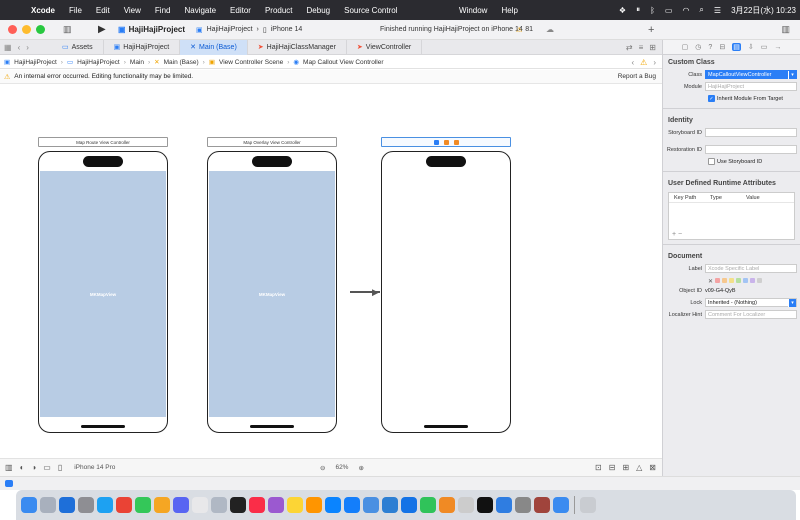 The height and width of the screenshot is (520, 800). I want to click on photos-icon, so click(162, 505).